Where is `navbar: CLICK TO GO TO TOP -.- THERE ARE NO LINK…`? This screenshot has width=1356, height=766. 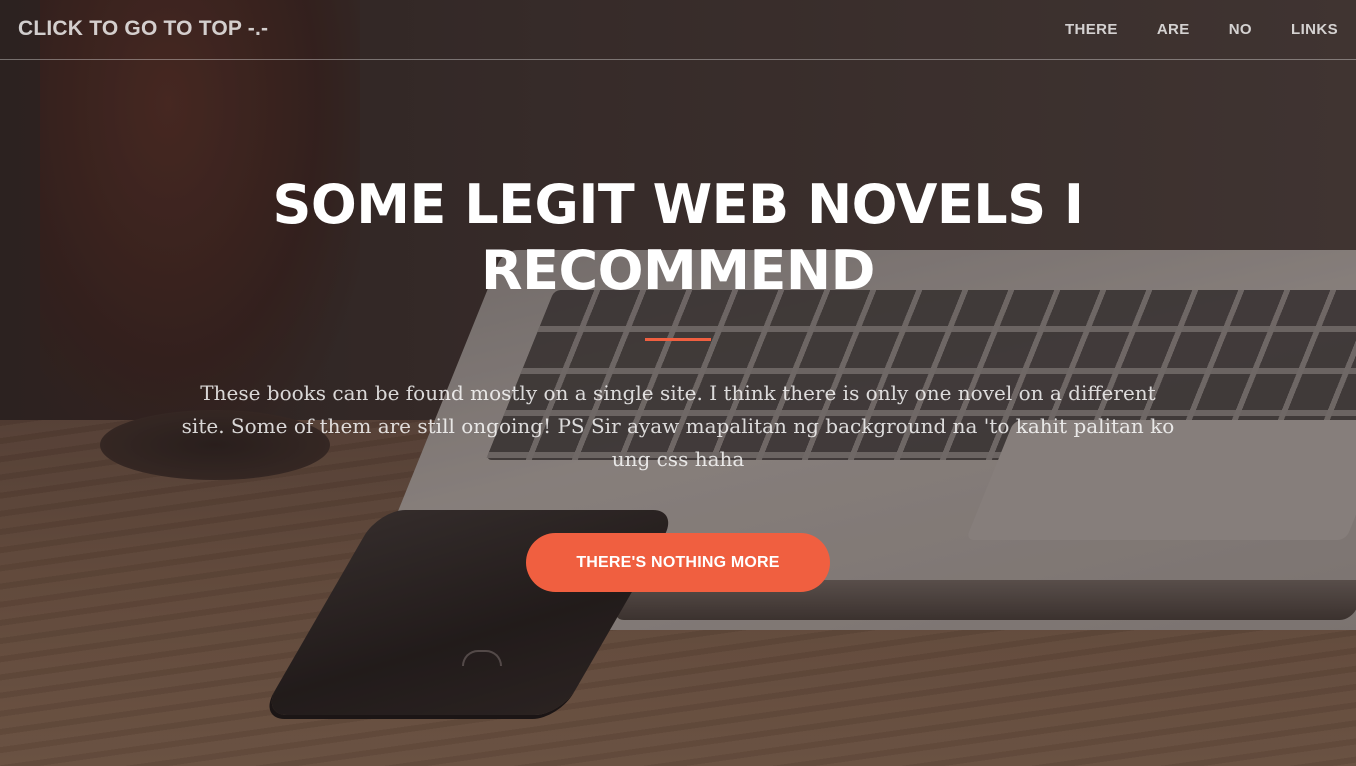
navbar: CLICK TO GO TO TOP -.- THERE ARE NO LINK… is located at coordinates (678, 30).